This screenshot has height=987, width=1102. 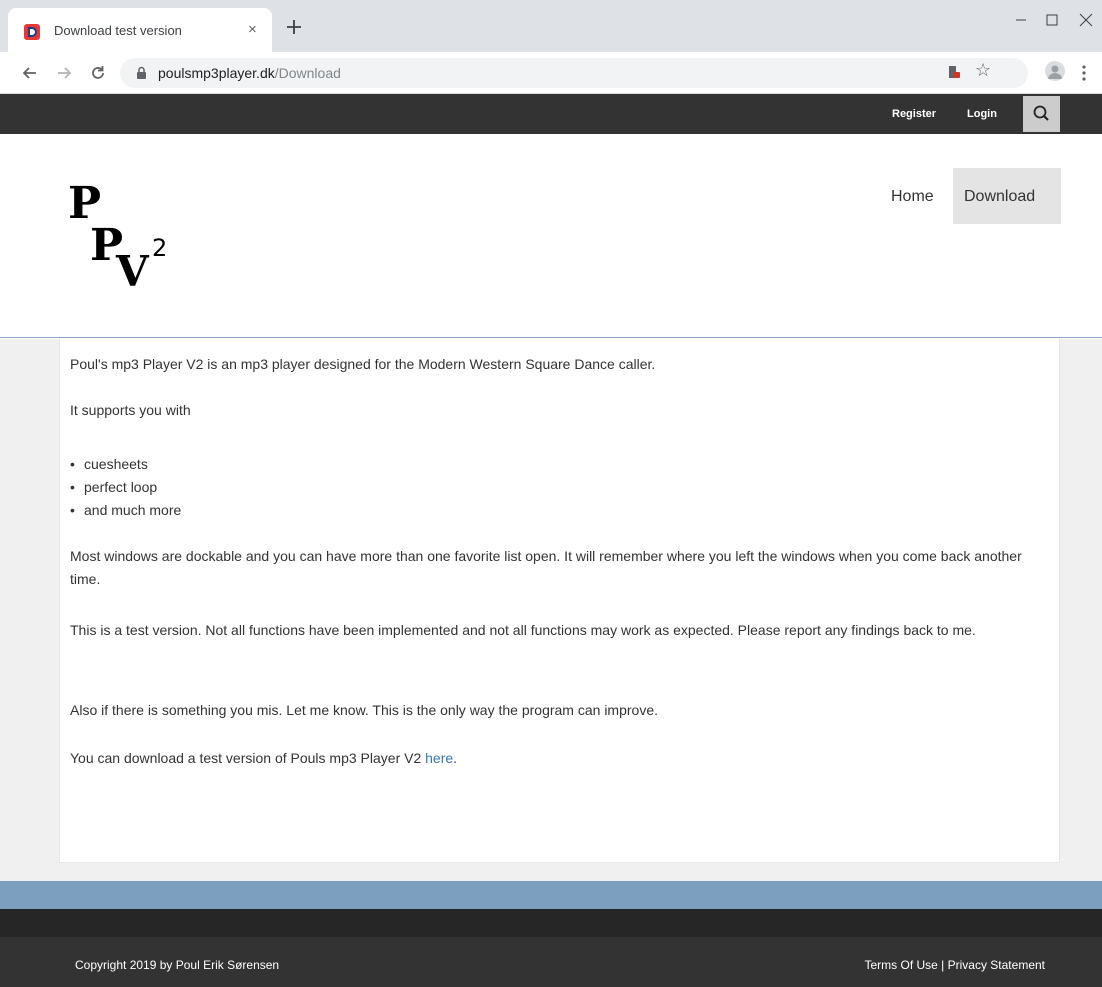 What do you see at coordinates (307, 73) in the screenshot?
I see `url-path: /Download` at bounding box center [307, 73].